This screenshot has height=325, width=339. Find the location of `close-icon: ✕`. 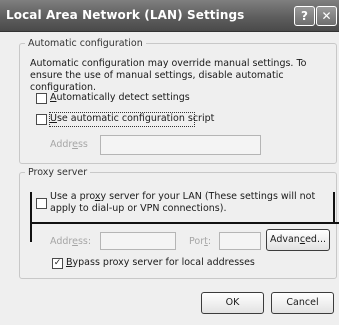

close-icon: ✕ is located at coordinates (326, 16).